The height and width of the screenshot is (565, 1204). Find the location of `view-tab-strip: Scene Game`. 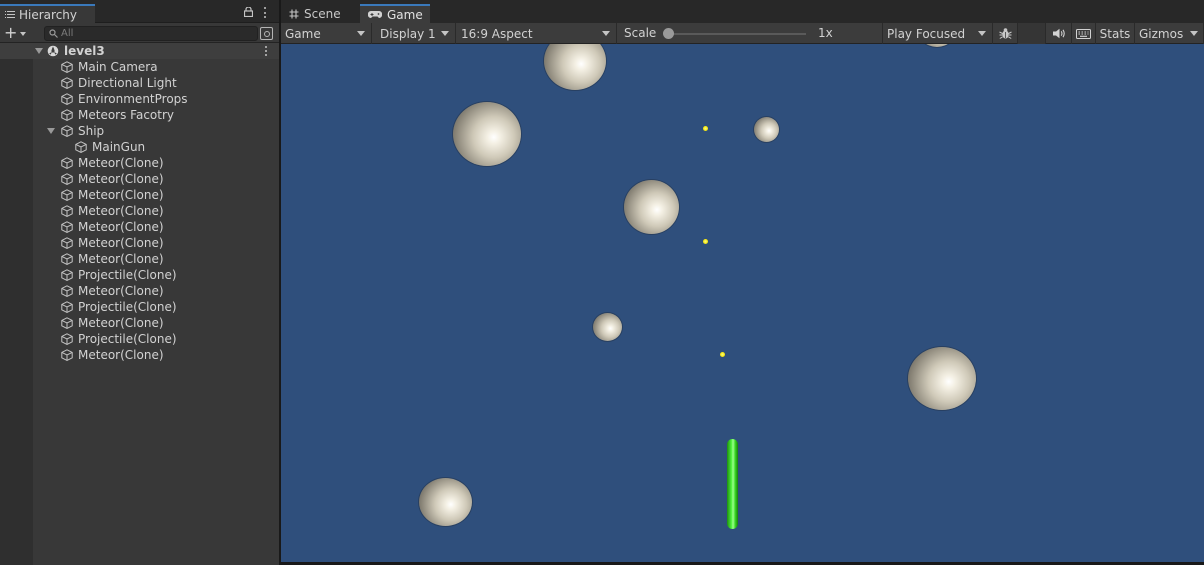

view-tab-strip: Scene Game is located at coordinates (742, 11).